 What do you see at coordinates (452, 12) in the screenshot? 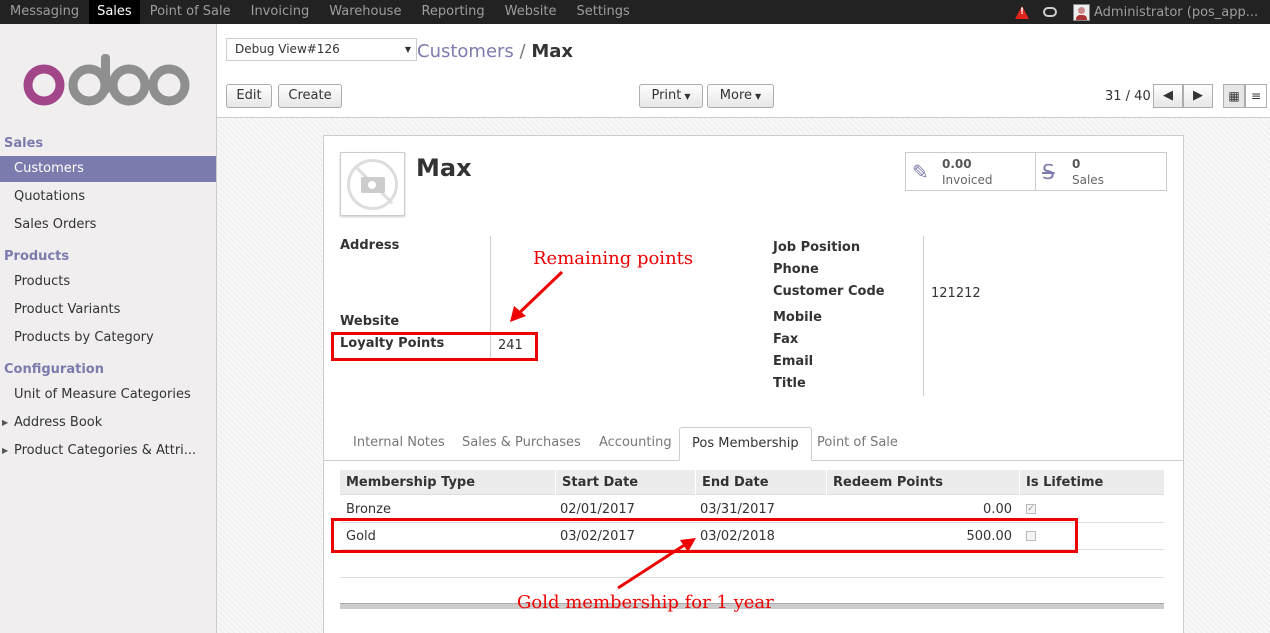
I see `menu-reporting: Reporting` at bounding box center [452, 12].